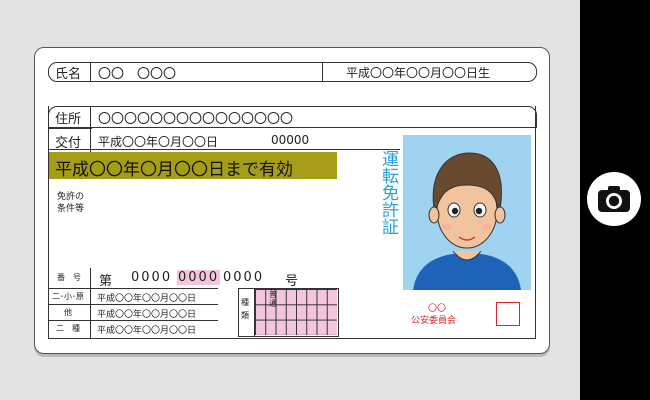  I want to click on number-digits-a: 0000, so click(152, 277).